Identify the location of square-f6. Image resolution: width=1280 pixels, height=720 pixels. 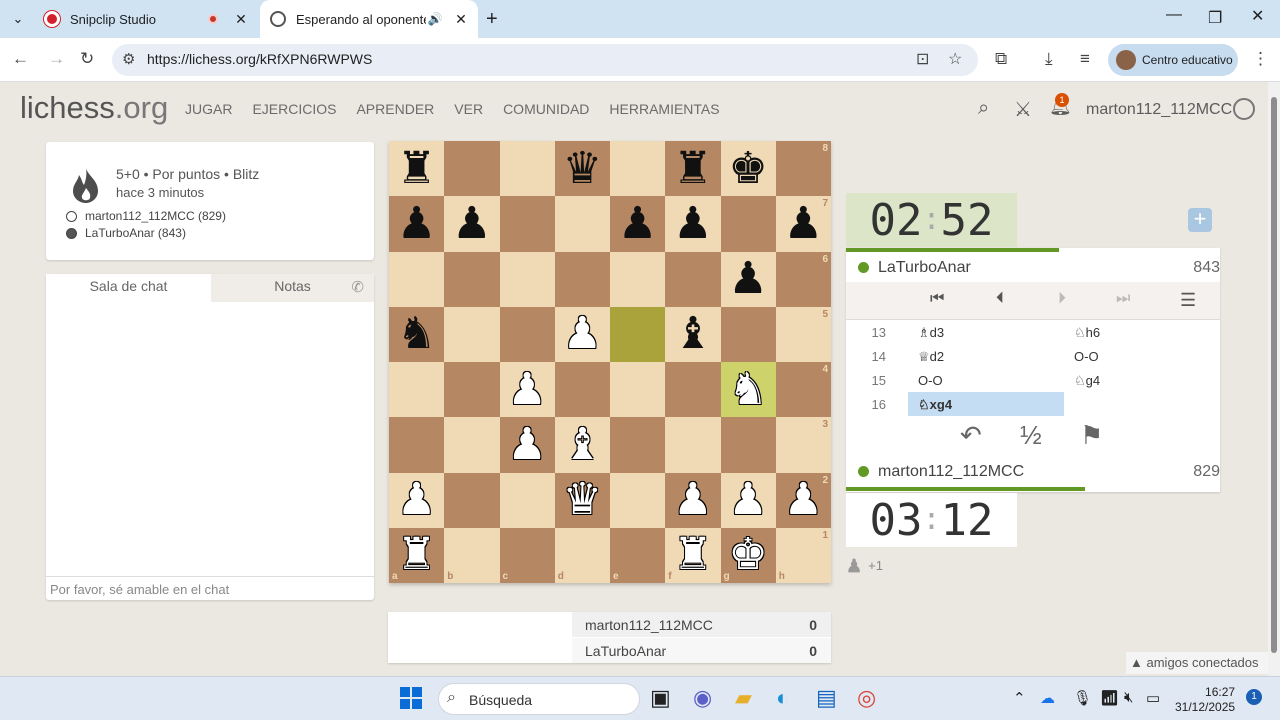
(693, 279).